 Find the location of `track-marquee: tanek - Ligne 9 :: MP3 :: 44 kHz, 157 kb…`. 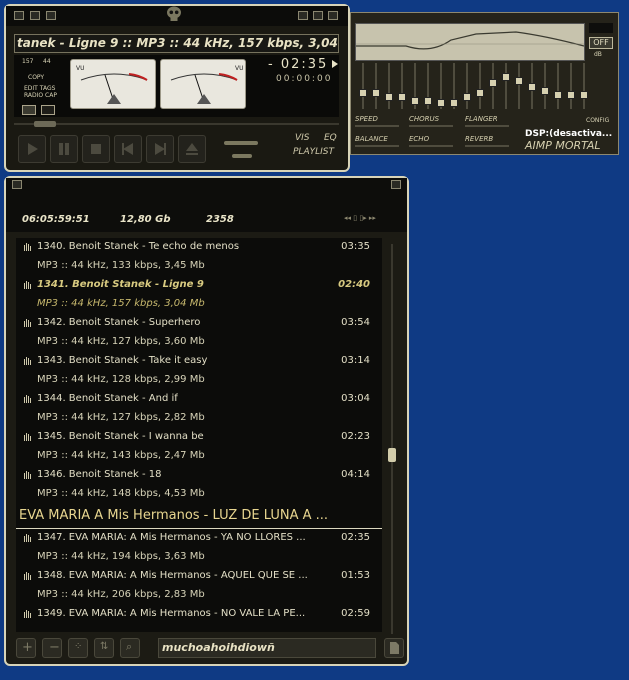

track-marquee: tanek - Ligne 9 :: MP3 :: 44 kHz, 157 kb… is located at coordinates (176, 43).